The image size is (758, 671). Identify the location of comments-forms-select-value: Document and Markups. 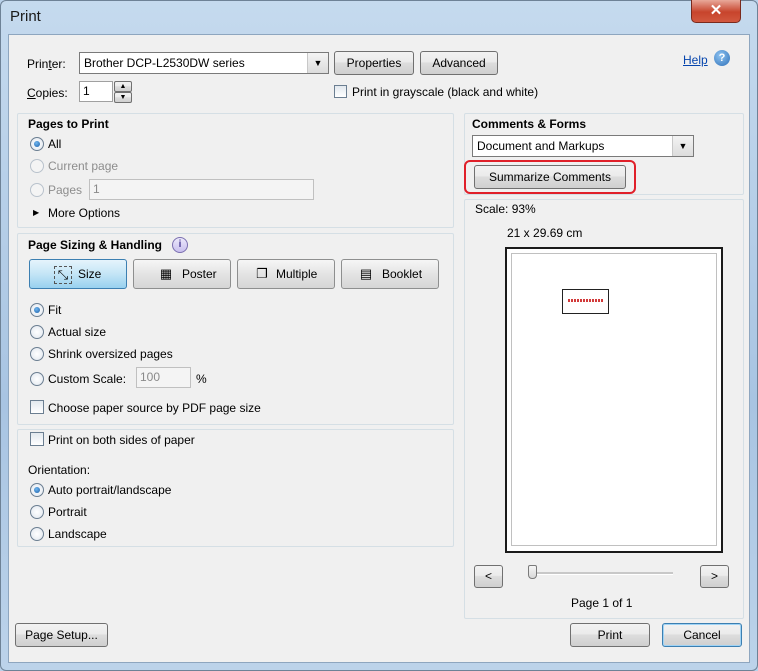
(541, 146).